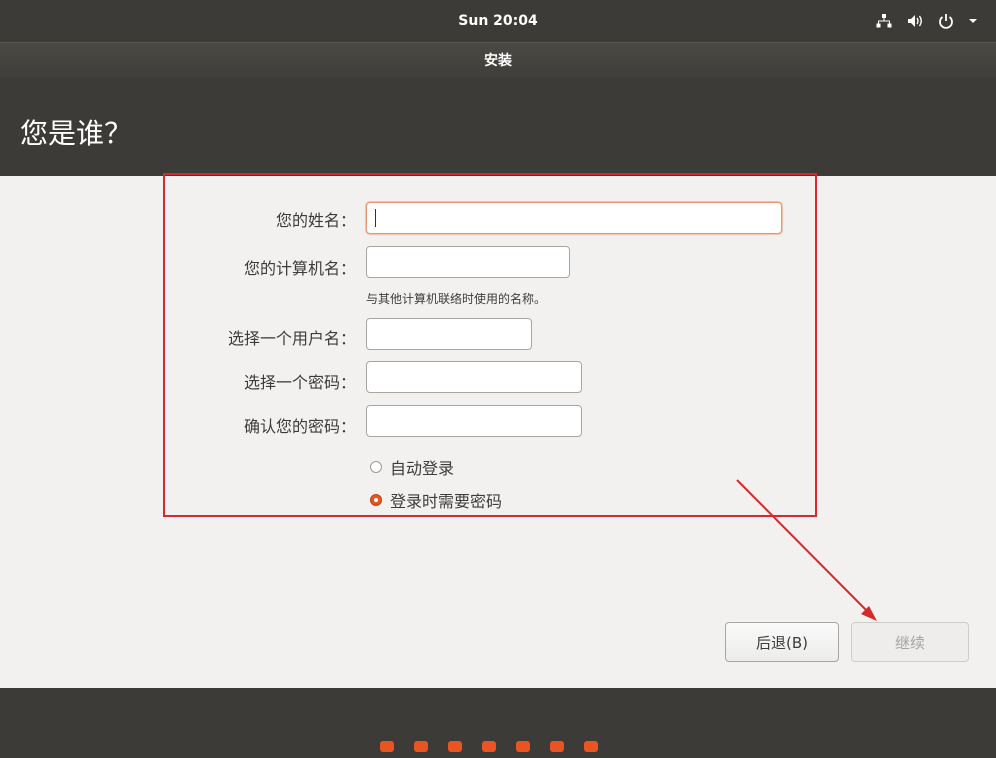 This screenshot has width=996, height=758. Describe the element at coordinates (806, 550) in the screenshot. I see `annotation-arrow-icon` at that location.